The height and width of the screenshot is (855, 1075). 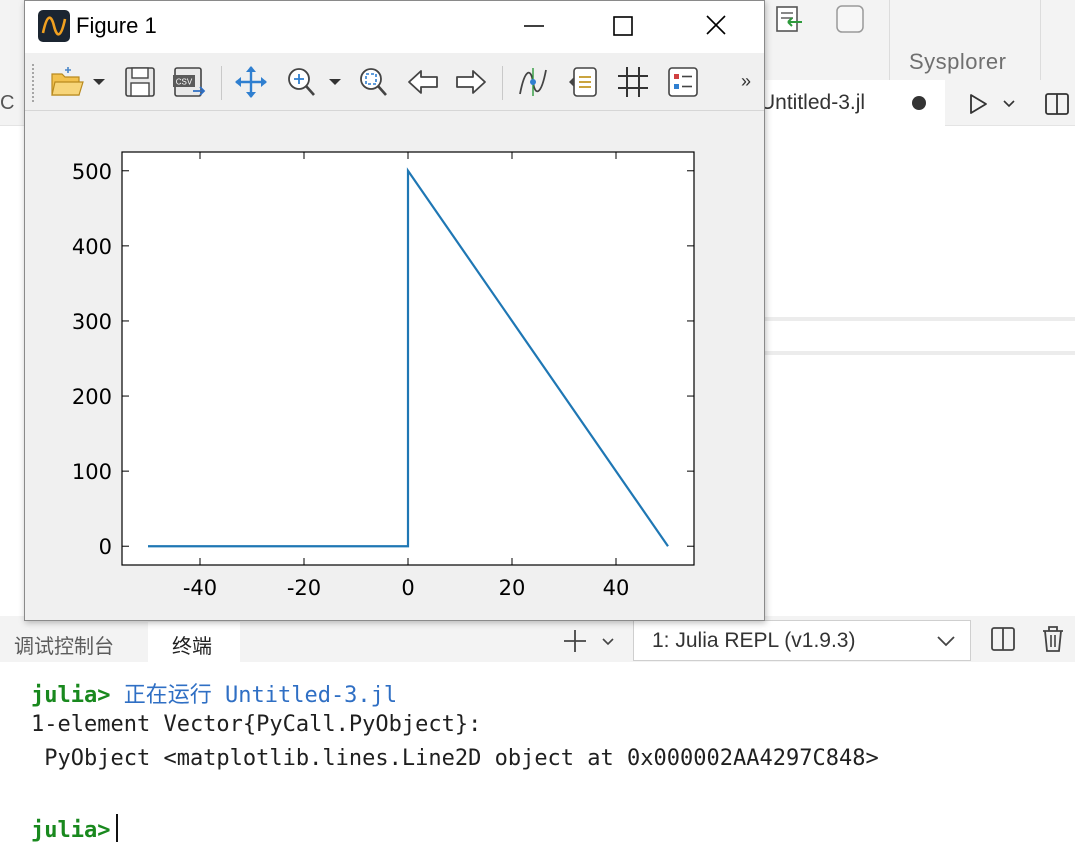 What do you see at coordinates (633, 82) in the screenshot?
I see `grid-icon` at bounding box center [633, 82].